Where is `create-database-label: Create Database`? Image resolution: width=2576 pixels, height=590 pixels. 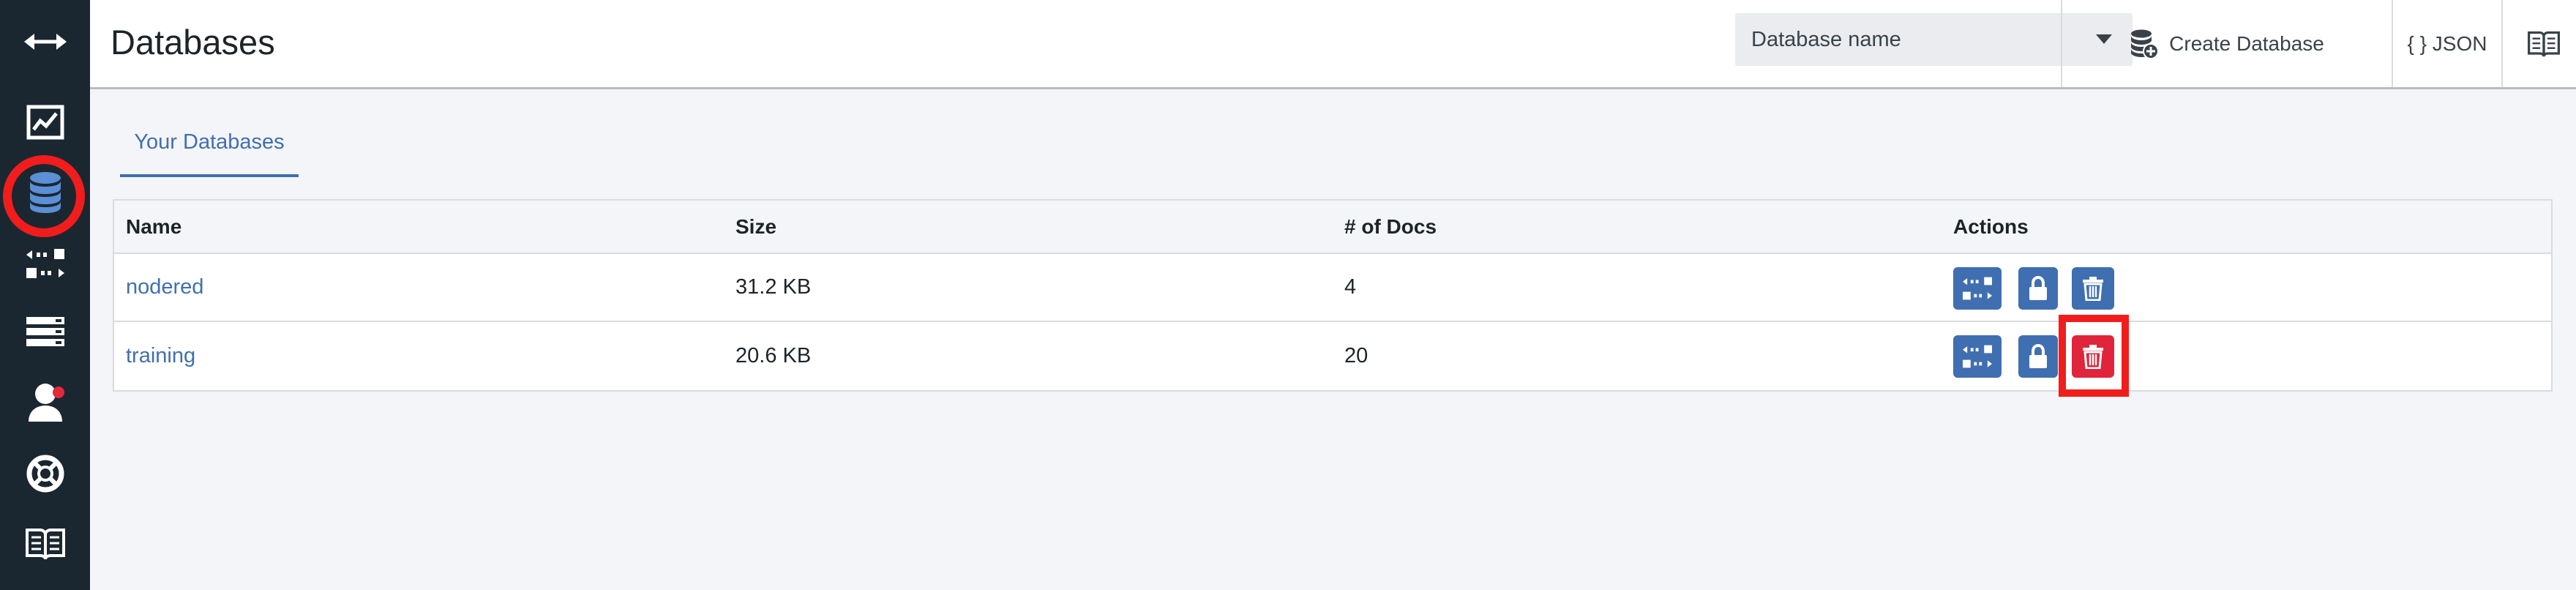 create-database-label: Create Database is located at coordinates (2246, 43).